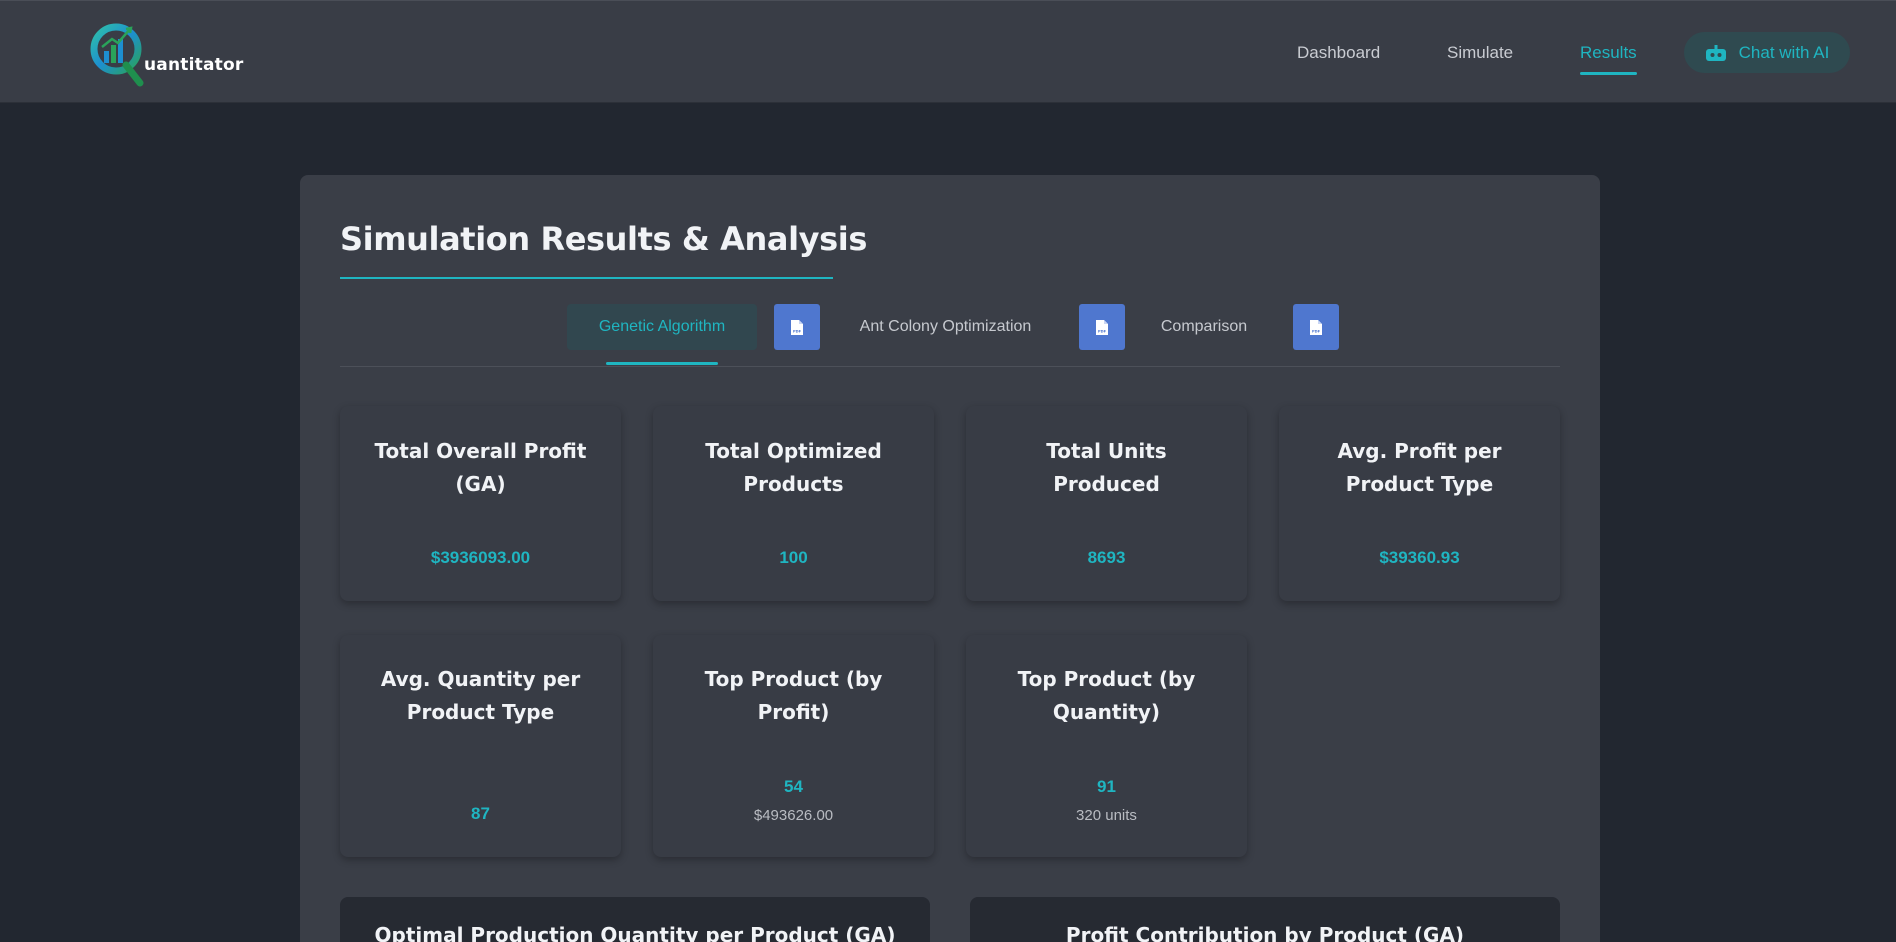  I want to click on chat-with-ai-button: Chat with AI, so click(1767, 52).